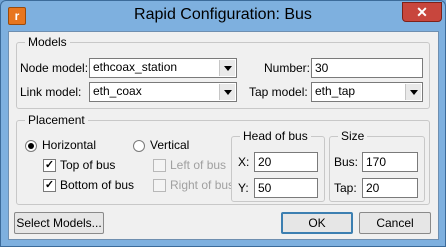  What do you see at coordinates (367, 92) in the screenshot?
I see `tap-model-select: eth_tap` at bounding box center [367, 92].